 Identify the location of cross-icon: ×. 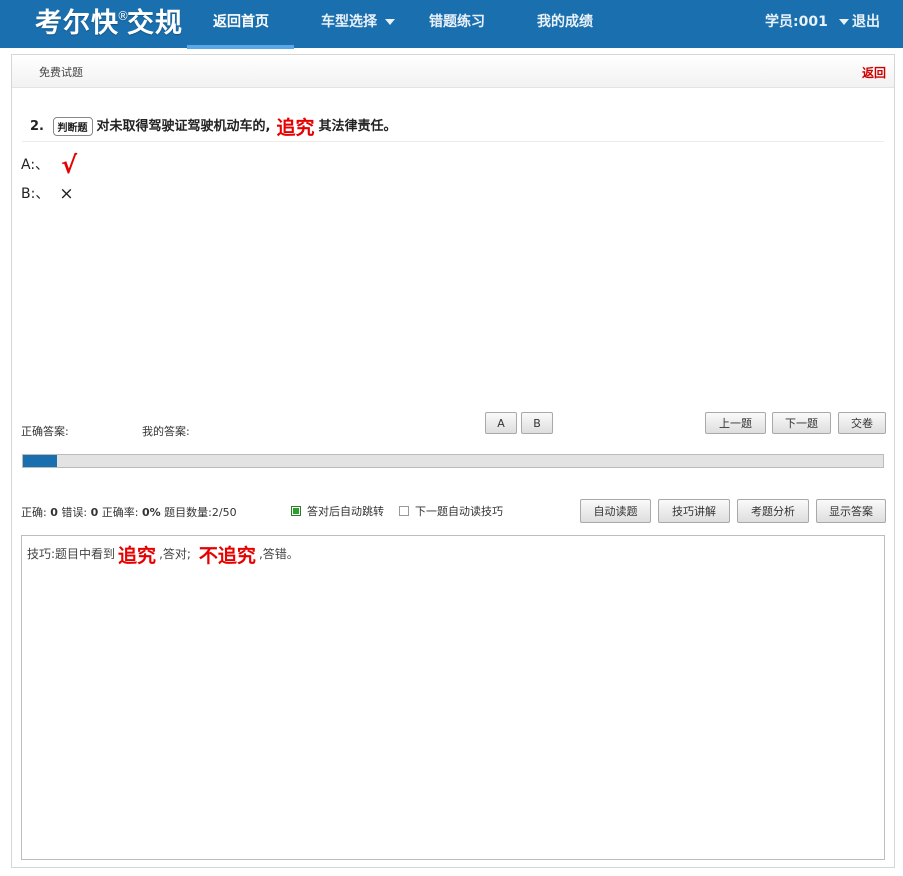
(66, 194).